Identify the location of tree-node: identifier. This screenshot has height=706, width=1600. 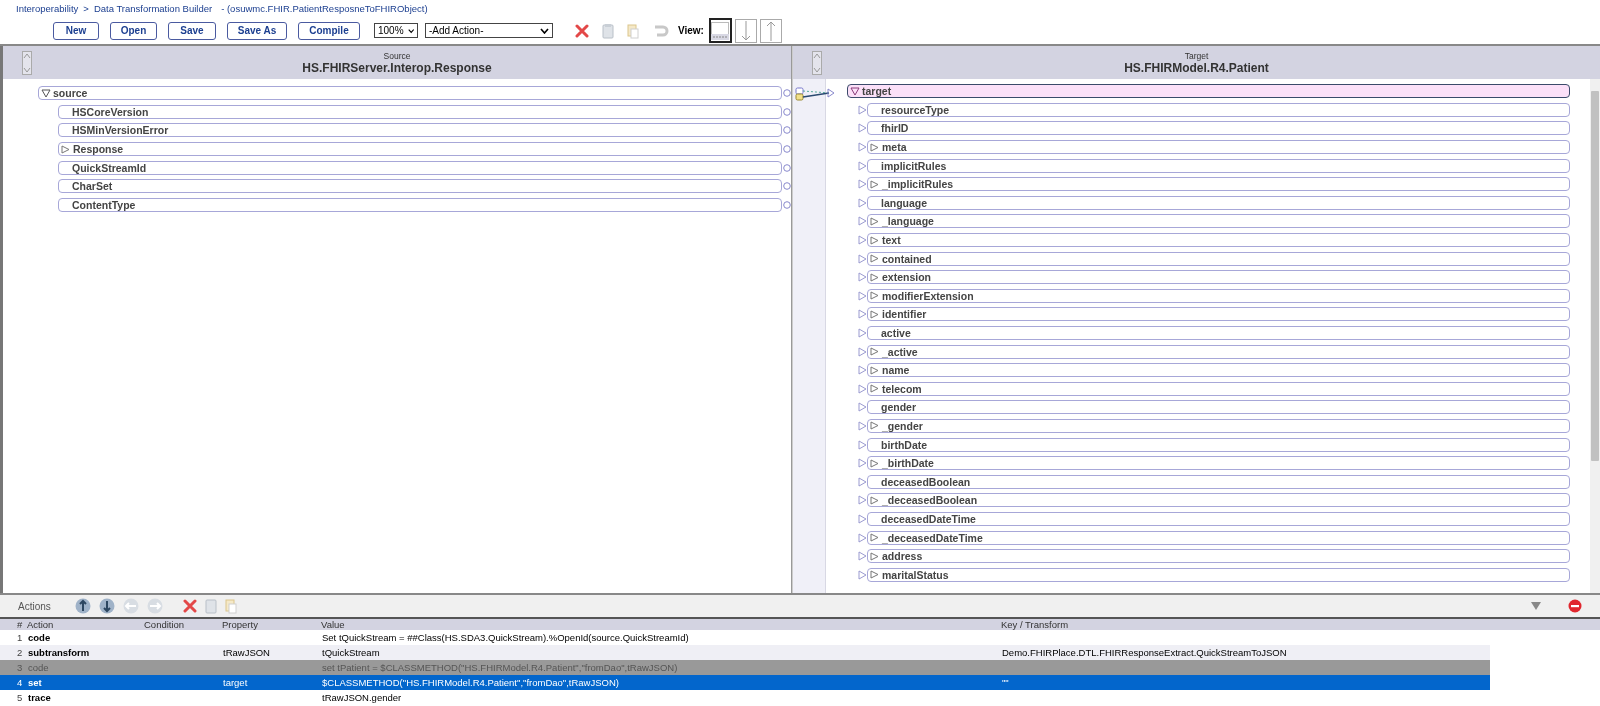
(1218, 314).